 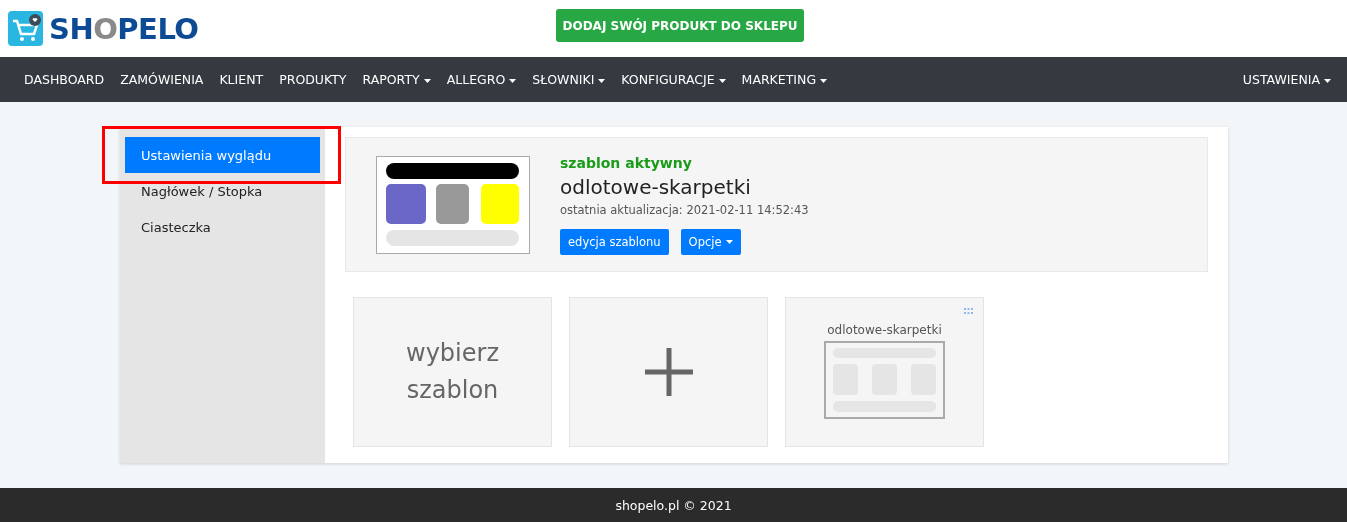 I want to click on cart-icon, so click(x=25, y=28).